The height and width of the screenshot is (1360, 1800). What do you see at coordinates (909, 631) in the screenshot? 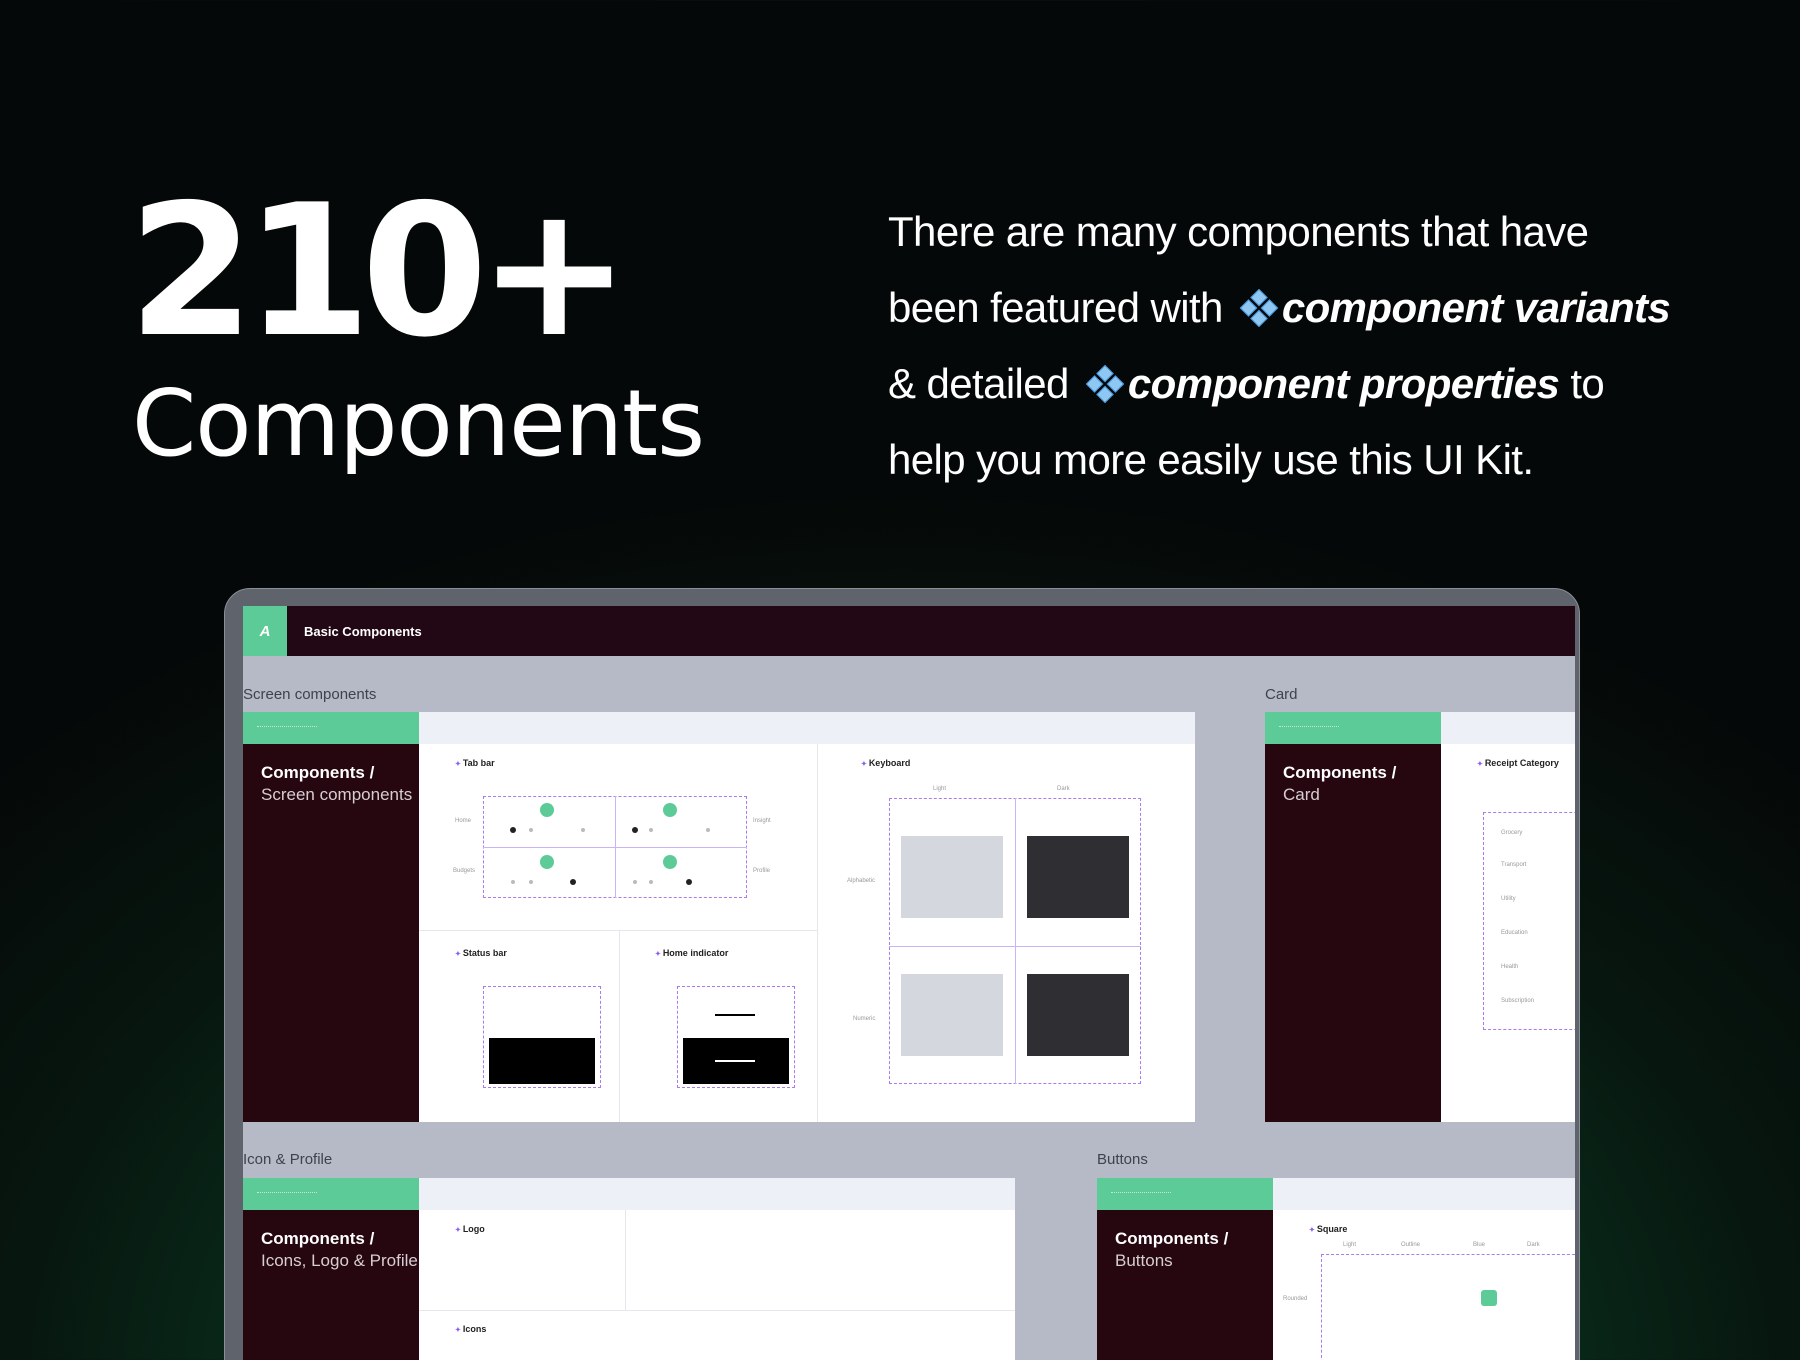
I see `top-bar: A Basic Components` at bounding box center [909, 631].